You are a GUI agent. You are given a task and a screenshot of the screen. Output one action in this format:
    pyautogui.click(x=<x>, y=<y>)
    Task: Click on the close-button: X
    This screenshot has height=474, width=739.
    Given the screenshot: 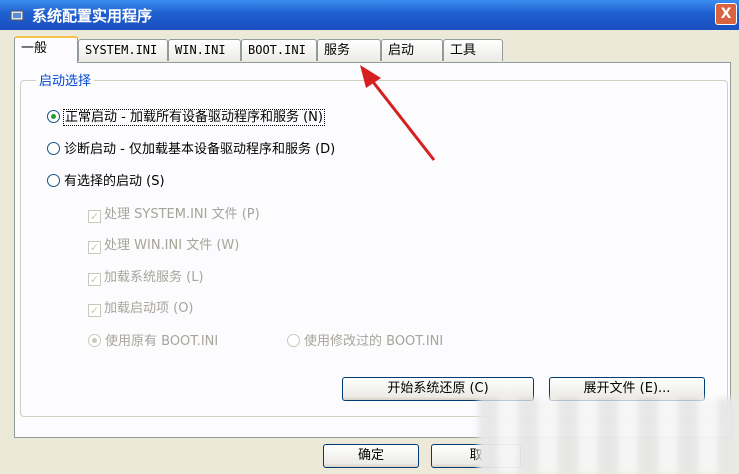 What is the action you would take?
    pyautogui.click(x=726, y=14)
    